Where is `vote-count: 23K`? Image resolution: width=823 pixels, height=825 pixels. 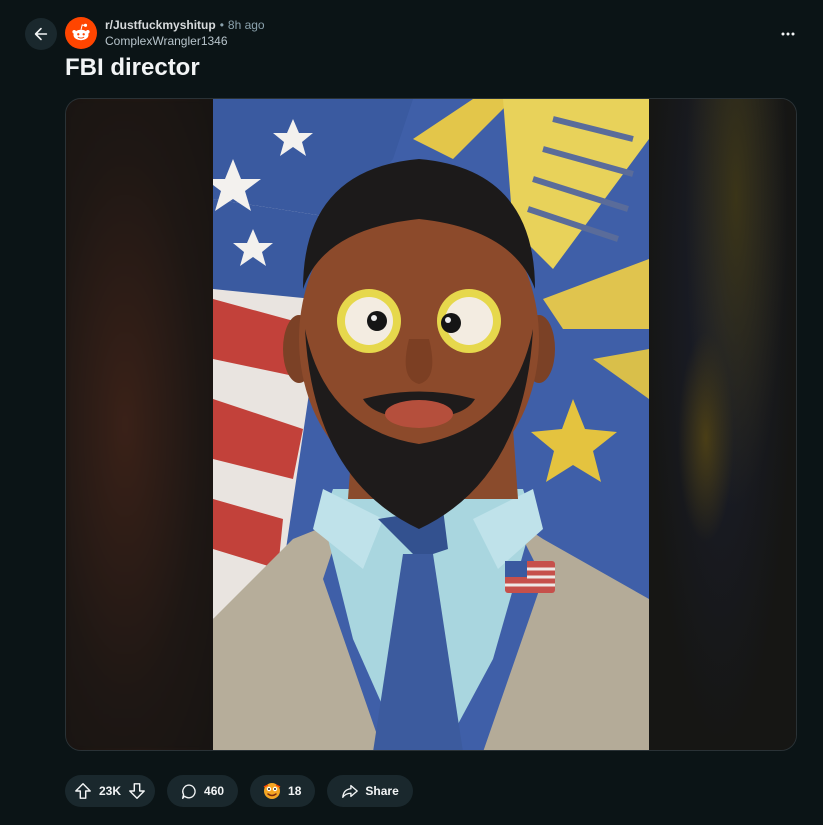 vote-count: 23K is located at coordinates (110, 791).